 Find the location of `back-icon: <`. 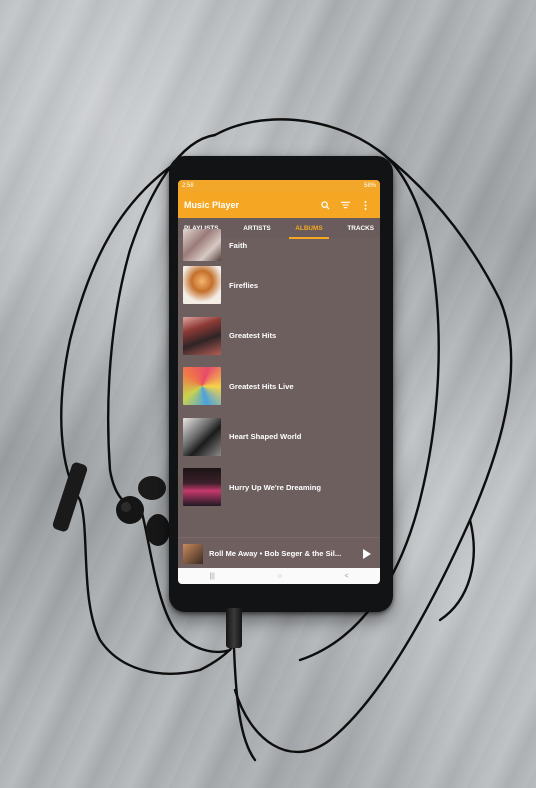

back-icon: < is located at coordinates (347, 576).